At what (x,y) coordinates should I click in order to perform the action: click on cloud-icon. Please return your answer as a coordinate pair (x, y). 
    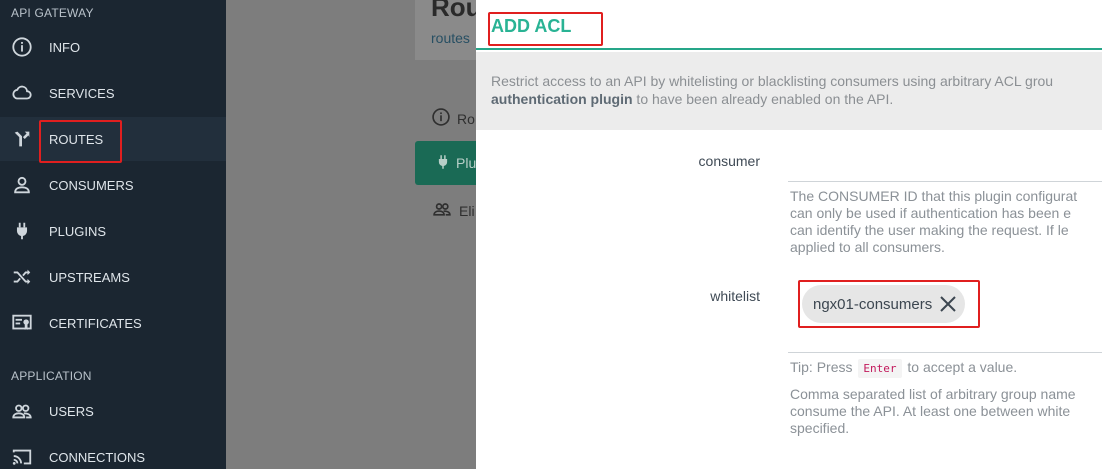
    Looking at the image, I should click on (22, 93).